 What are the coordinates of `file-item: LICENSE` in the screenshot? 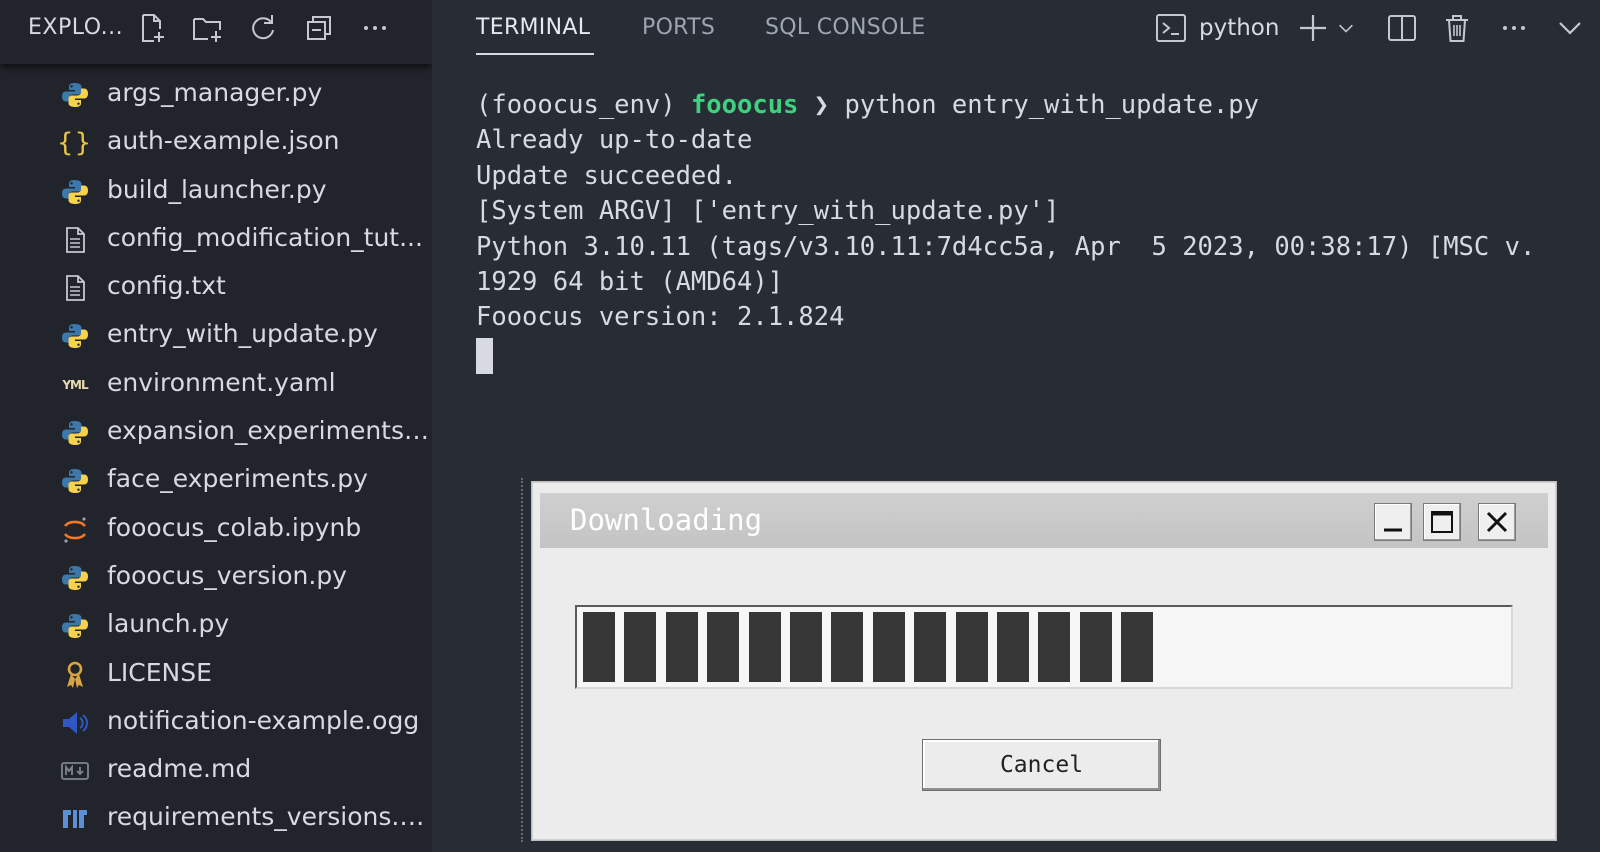 It's located at (216, 674).